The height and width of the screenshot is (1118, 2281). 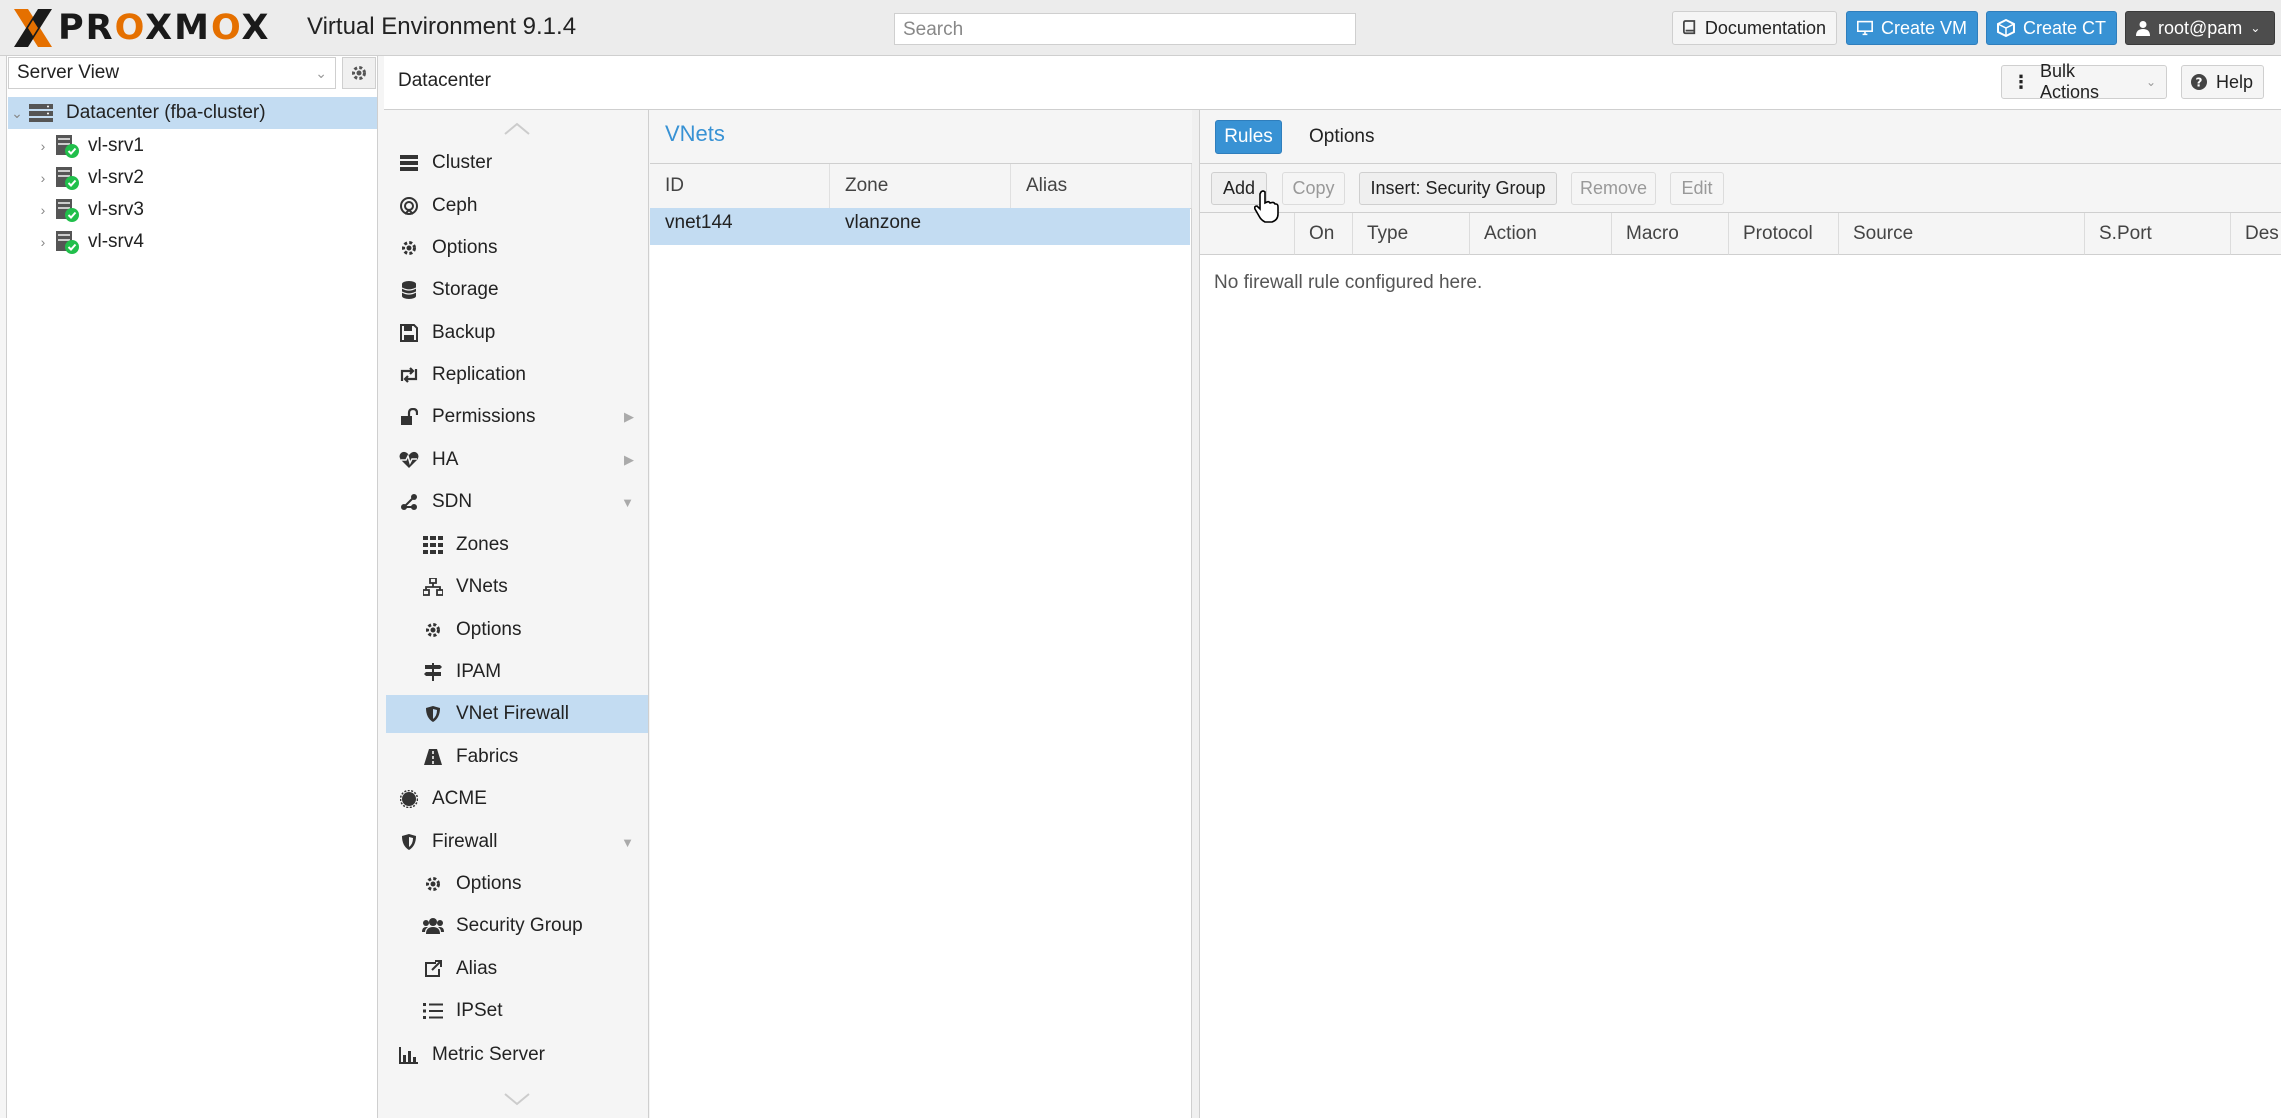 I want to click on view-select: Server View ⌄, so click(x=172, y=73).